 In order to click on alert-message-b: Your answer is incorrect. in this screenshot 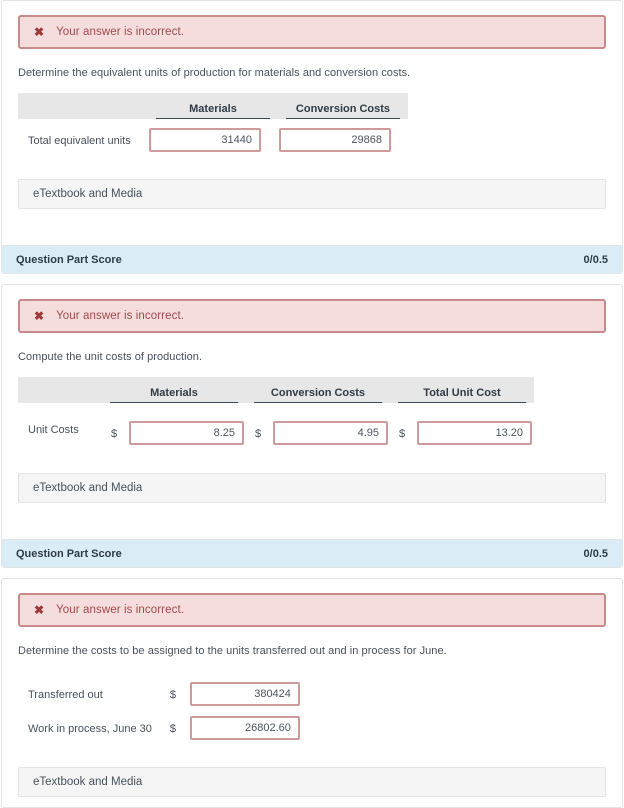, I will do `click(120, 316)`.